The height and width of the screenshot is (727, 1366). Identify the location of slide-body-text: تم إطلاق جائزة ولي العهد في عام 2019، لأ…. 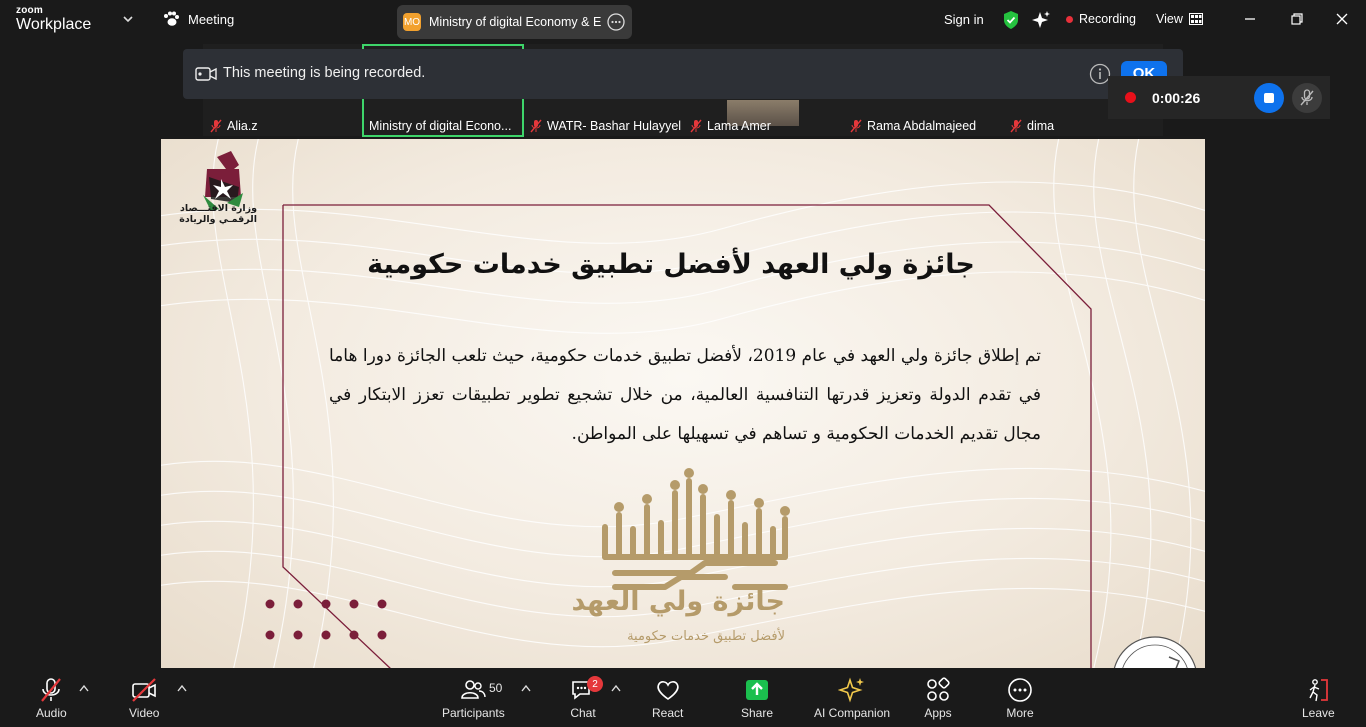
(685, 395).